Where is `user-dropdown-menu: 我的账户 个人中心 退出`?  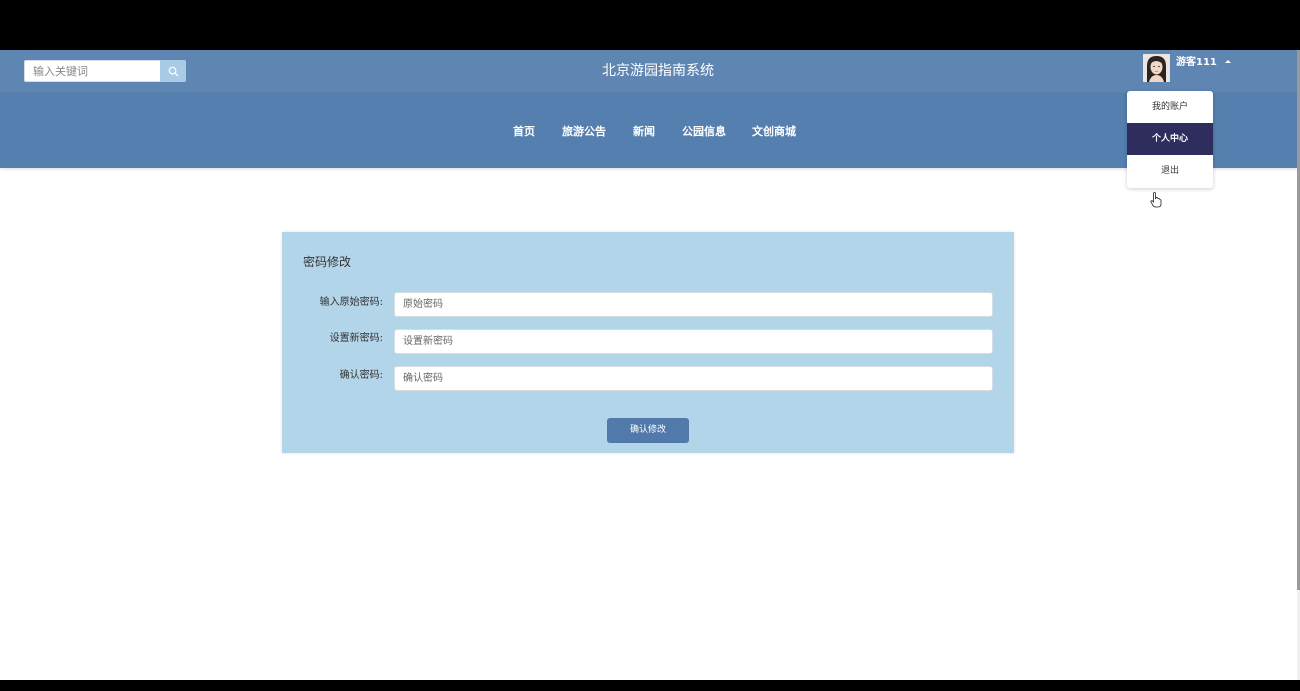
user-dropdown-menu: 我的账户 个人中心 退出 is located at coordinates (1170, 139).